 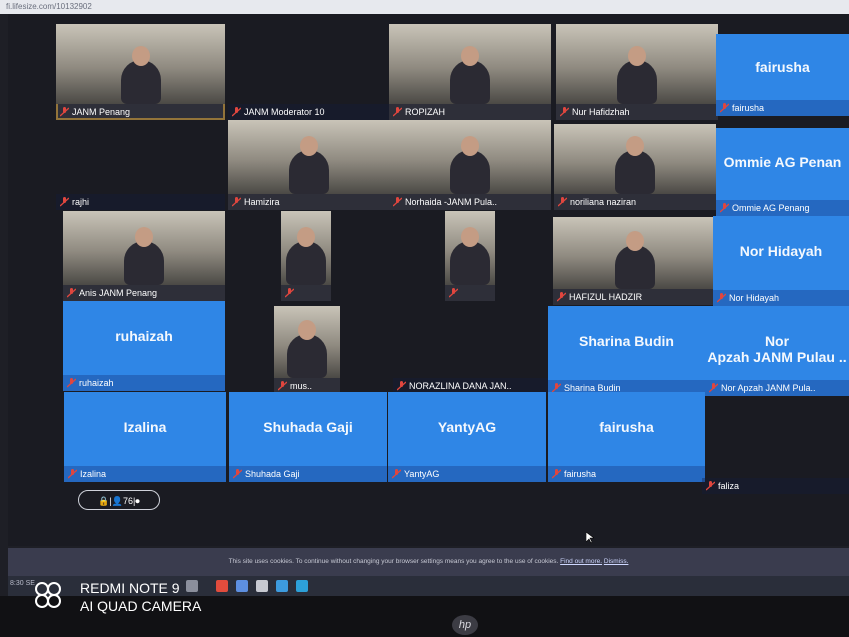 I want to click on watermark-line-2: AI QUAD CAMERA, so click(x=141, y=606).